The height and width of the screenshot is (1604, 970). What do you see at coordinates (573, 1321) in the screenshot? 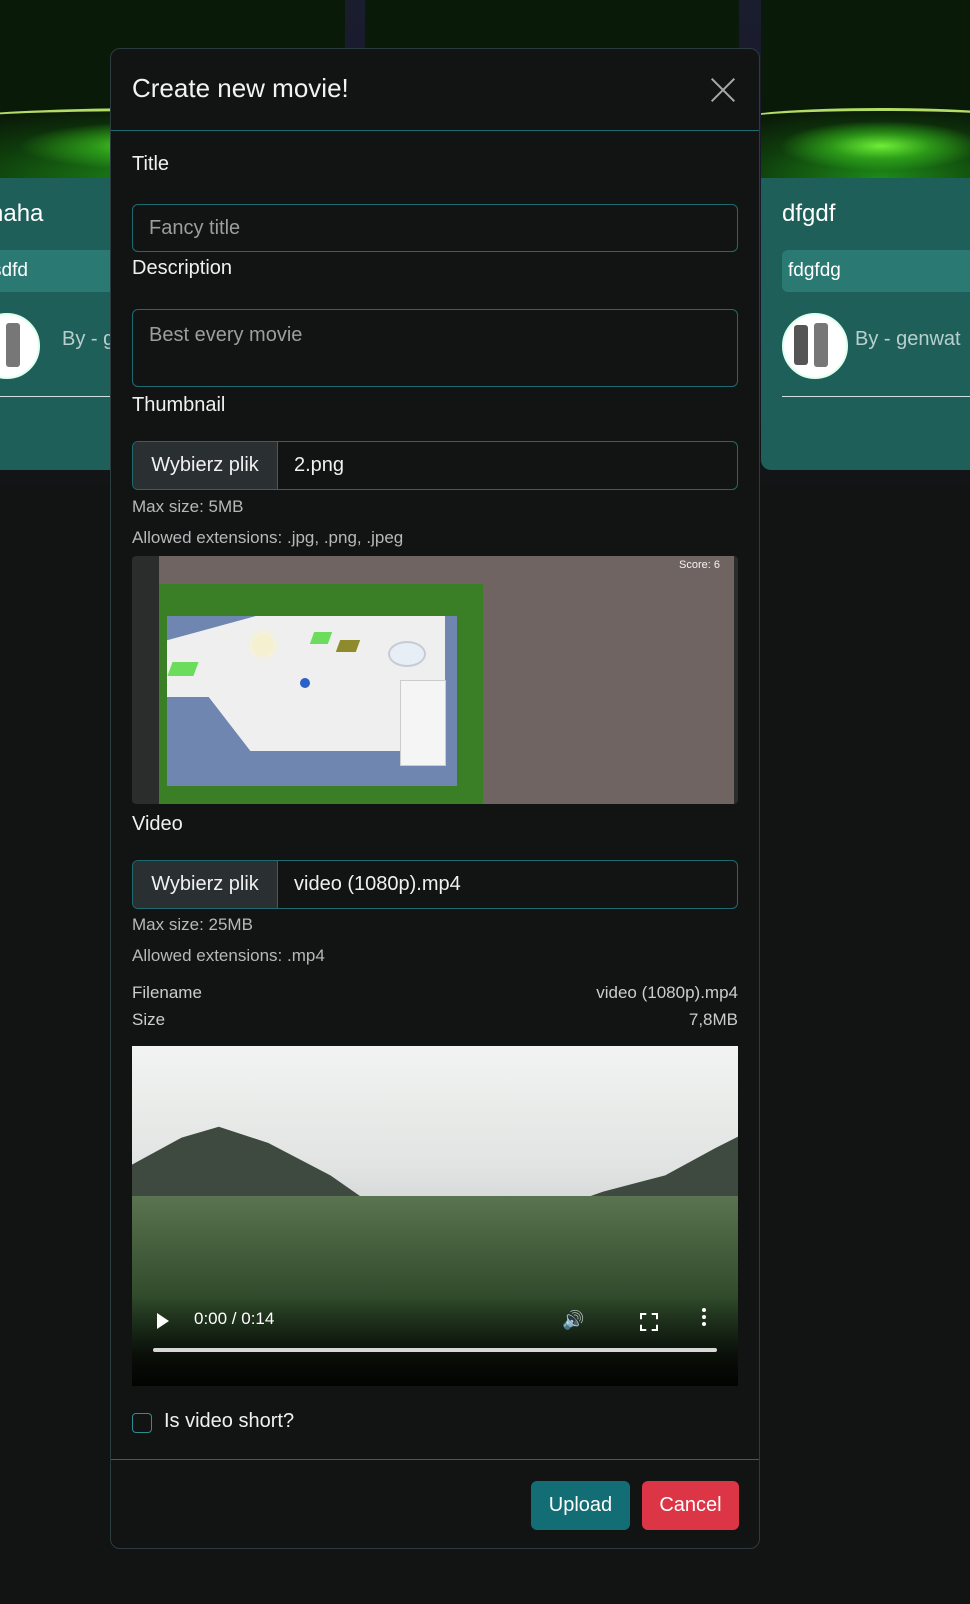
I see `volume-icon: 🔊` at bounding box center [573, 1321].